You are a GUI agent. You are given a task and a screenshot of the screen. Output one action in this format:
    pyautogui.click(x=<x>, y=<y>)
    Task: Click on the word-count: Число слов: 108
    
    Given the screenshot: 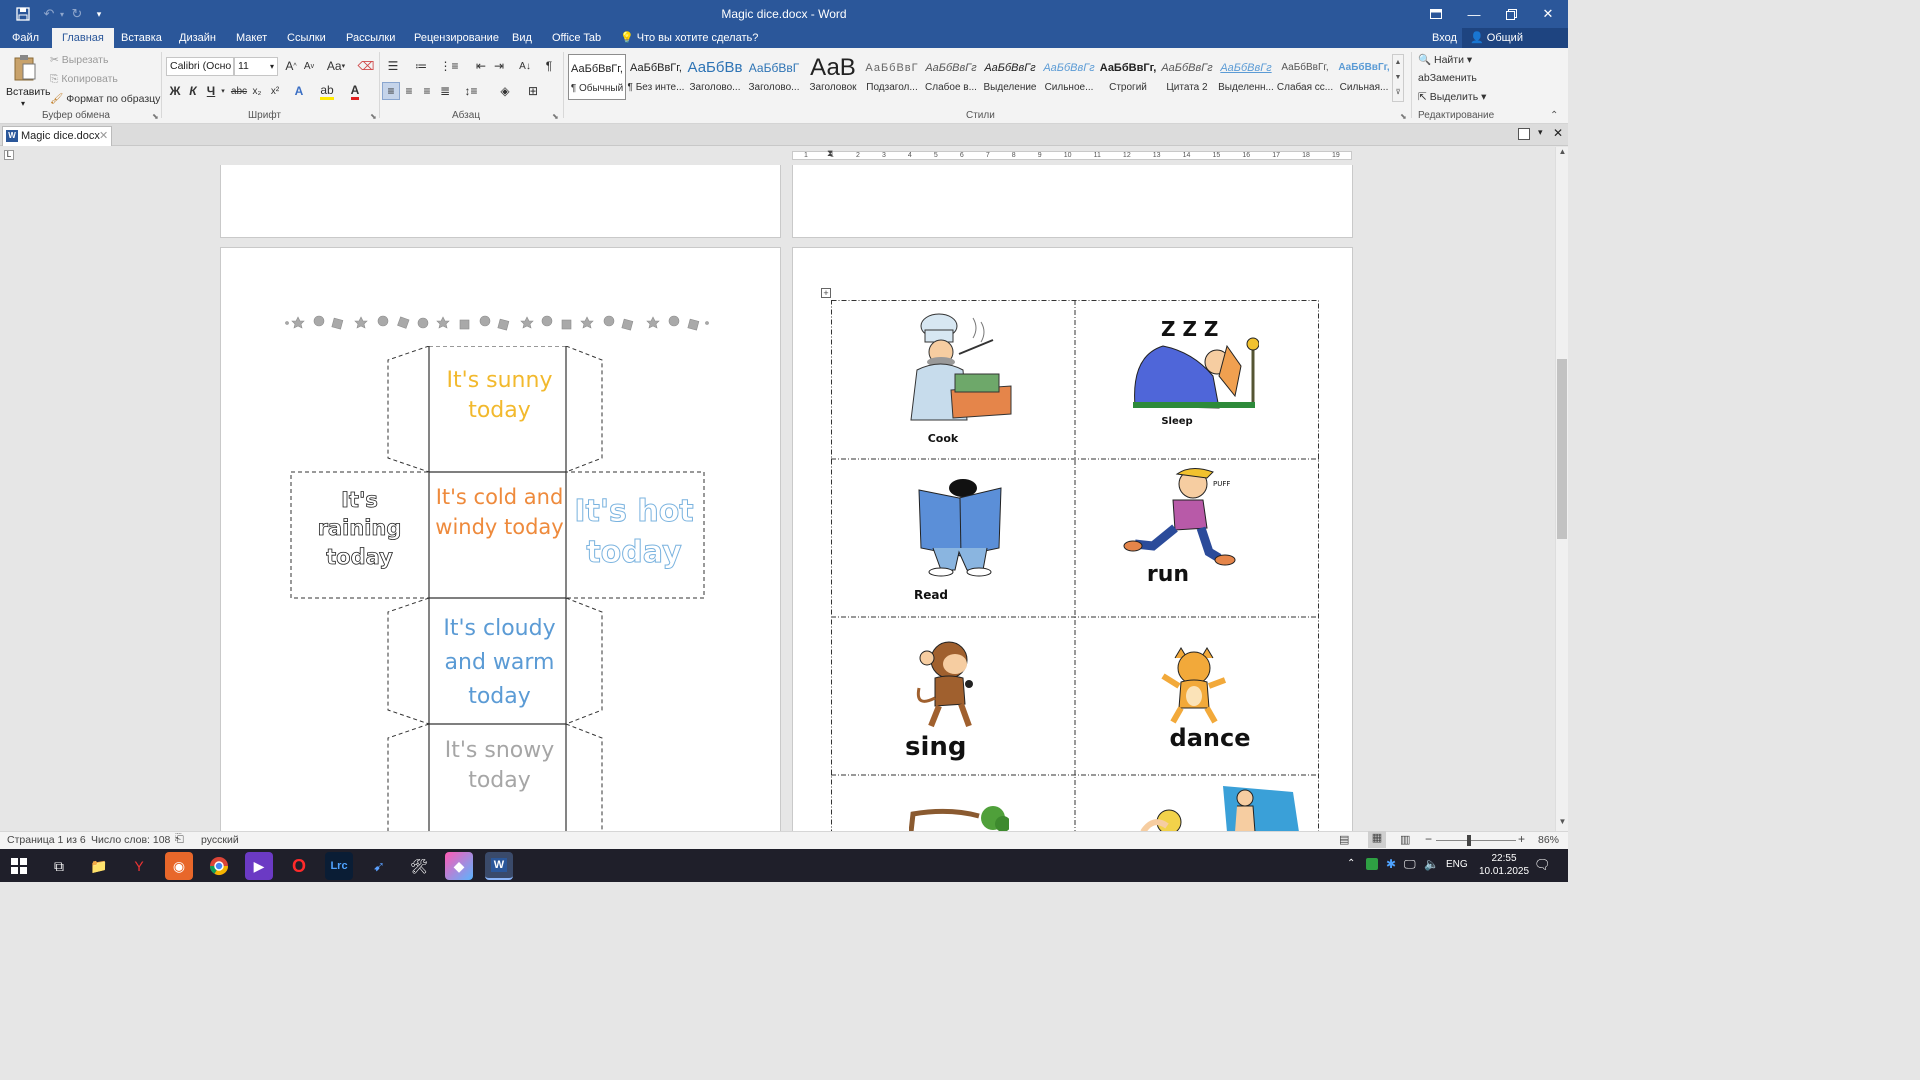 What is the action you would take?
    pyautogui.click(x=130, y=840)
    